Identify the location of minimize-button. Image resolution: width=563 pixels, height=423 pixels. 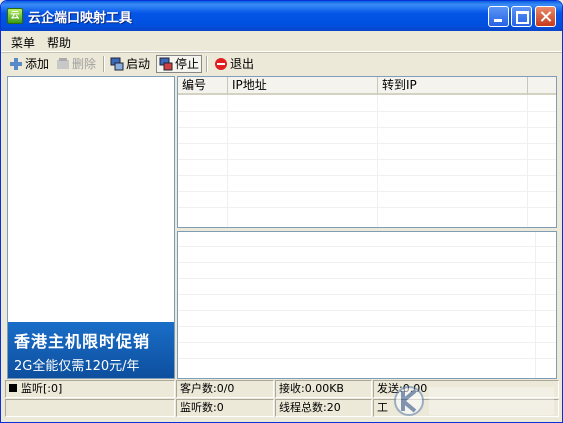
(498, 16).